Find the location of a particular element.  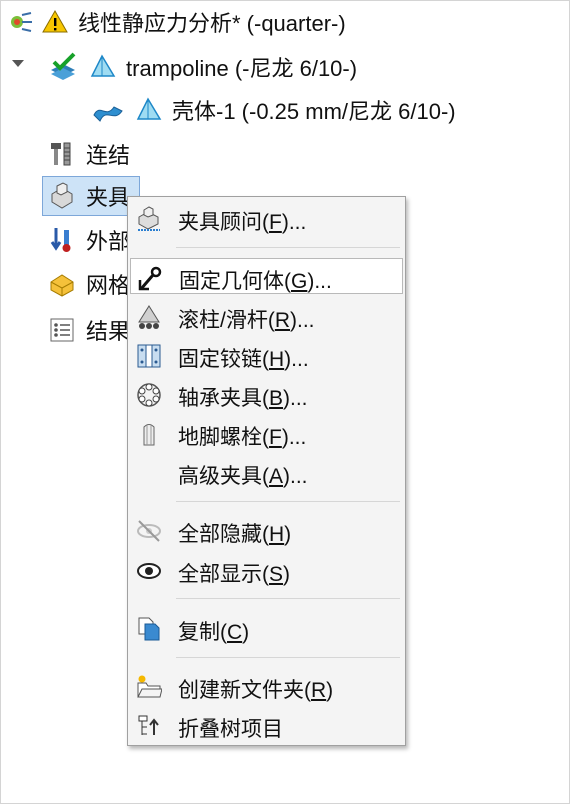

tree-item-part: trampoline (-尼龙 6/10-) is located at coordinates (202, 67).